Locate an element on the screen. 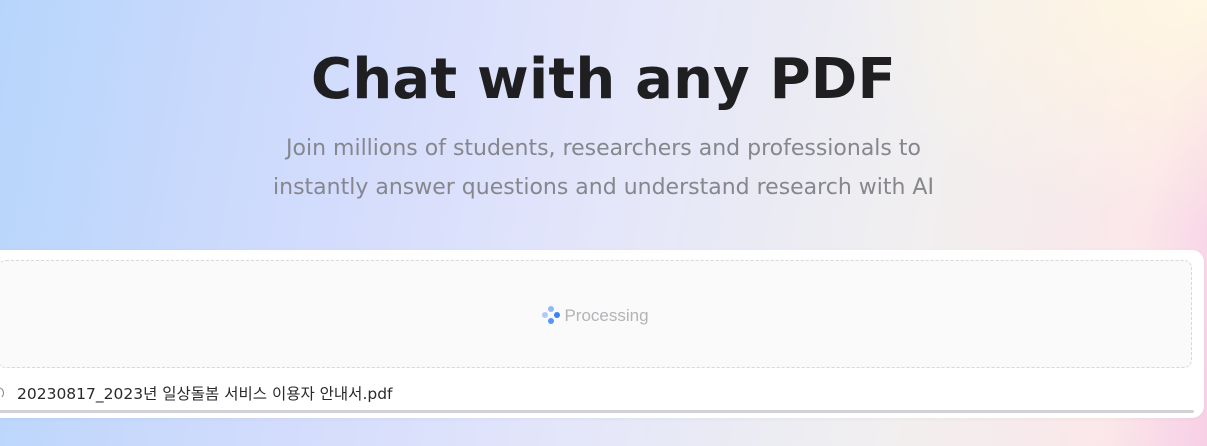 The image size is (1207, 446). processing-label: Processing is located at coordinates (606, 315).